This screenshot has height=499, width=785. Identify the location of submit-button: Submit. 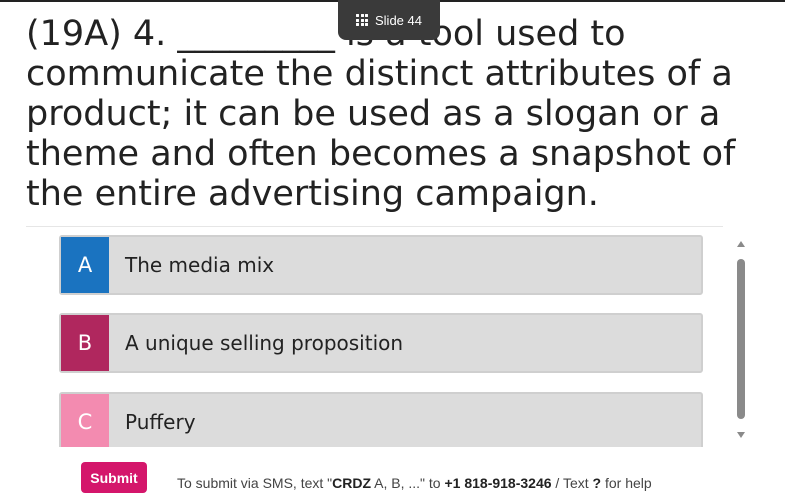
(114, 477).